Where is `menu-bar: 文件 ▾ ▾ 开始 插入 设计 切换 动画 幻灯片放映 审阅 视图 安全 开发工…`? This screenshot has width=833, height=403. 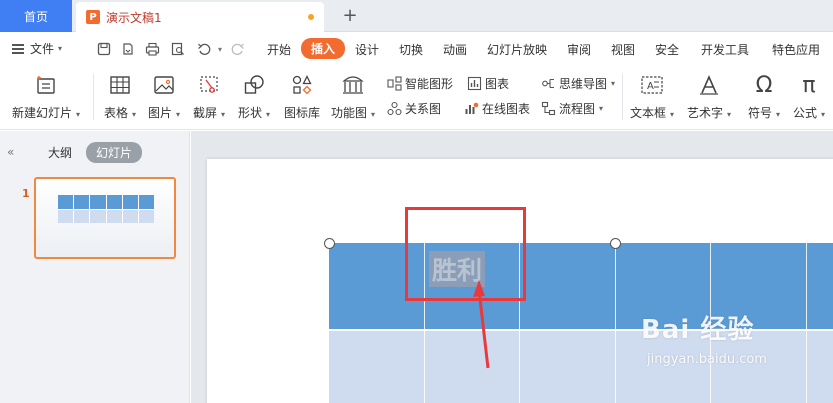 menu-bar: 文件 ▾ ▾ 开始 插入 设计 切换 动画 幻灯片放映 审阅 视图 安全 开发工… is located at coordinates (416, 49).